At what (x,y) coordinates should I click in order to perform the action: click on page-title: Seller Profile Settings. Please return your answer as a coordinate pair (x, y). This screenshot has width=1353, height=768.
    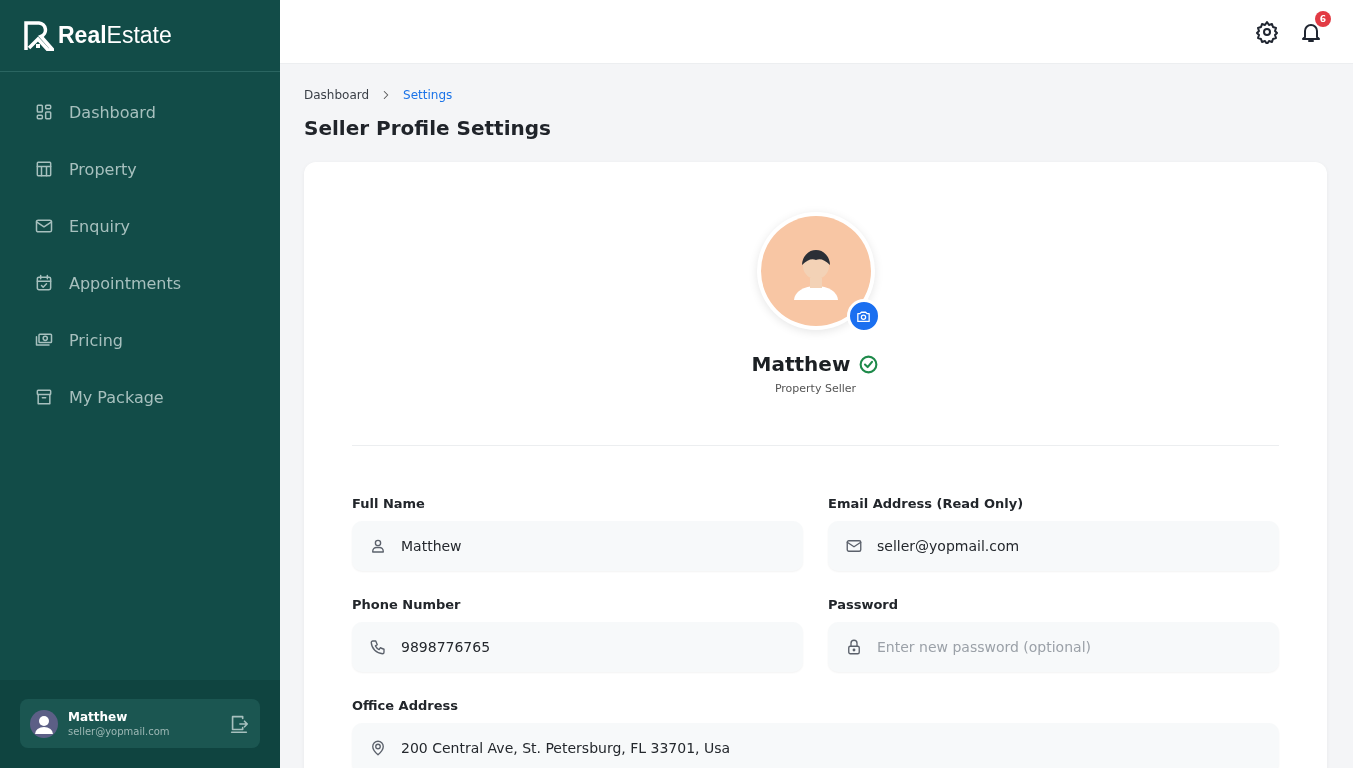
    Looking at the image, I should click on (428, 128).